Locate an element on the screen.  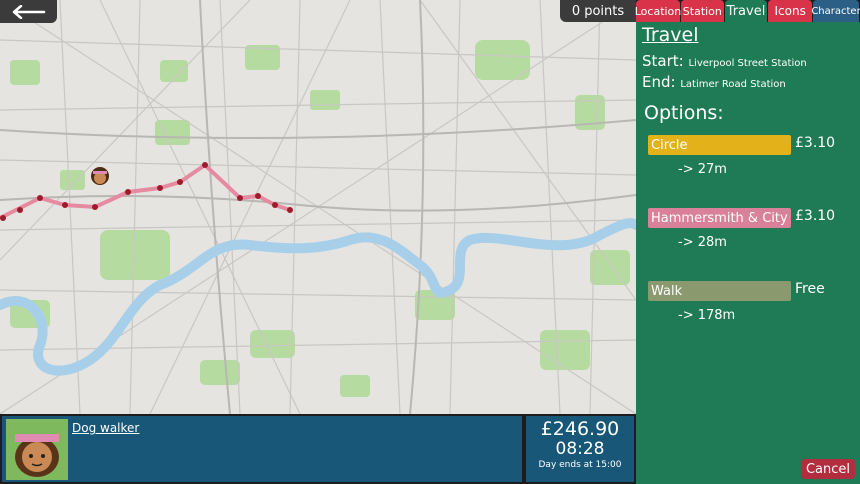
option-time: -> 178m is located at coordinates (707, 315).